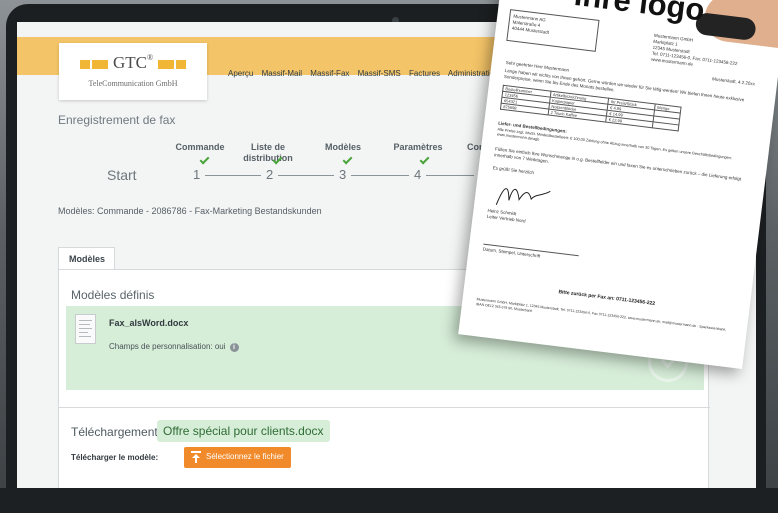 The width and height of the screenshot is (778, 513). Describe the element at coordinates (389, 500) in the screenshot. I see `monitor-base` at that location.